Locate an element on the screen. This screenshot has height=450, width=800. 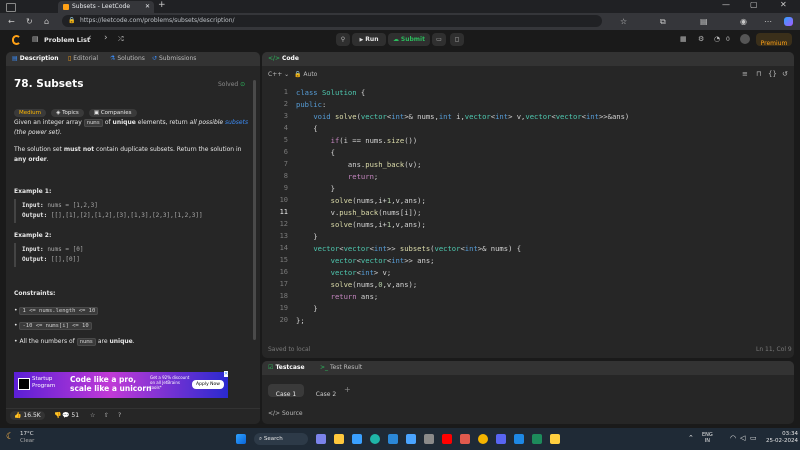
companies-label: Companies is located at coordinates (116, 113).